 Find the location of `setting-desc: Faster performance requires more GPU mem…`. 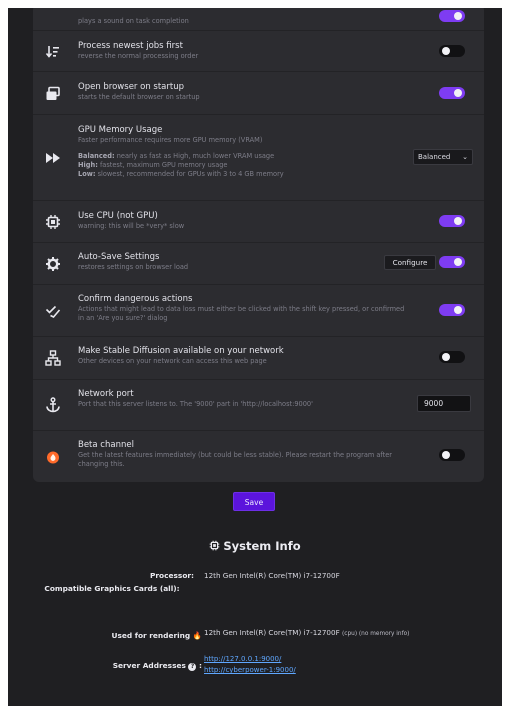

setting-desc: Faster performance requires more GPU mem… is located at coordinates (170, 140).